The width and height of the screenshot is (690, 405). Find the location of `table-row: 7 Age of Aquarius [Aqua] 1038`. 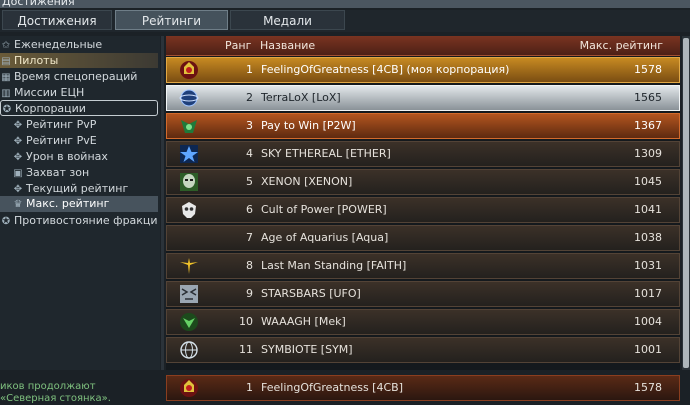

table-row: 7 Age of Aquarius [Aqua] 1038 is located at coordinates (423, 238).